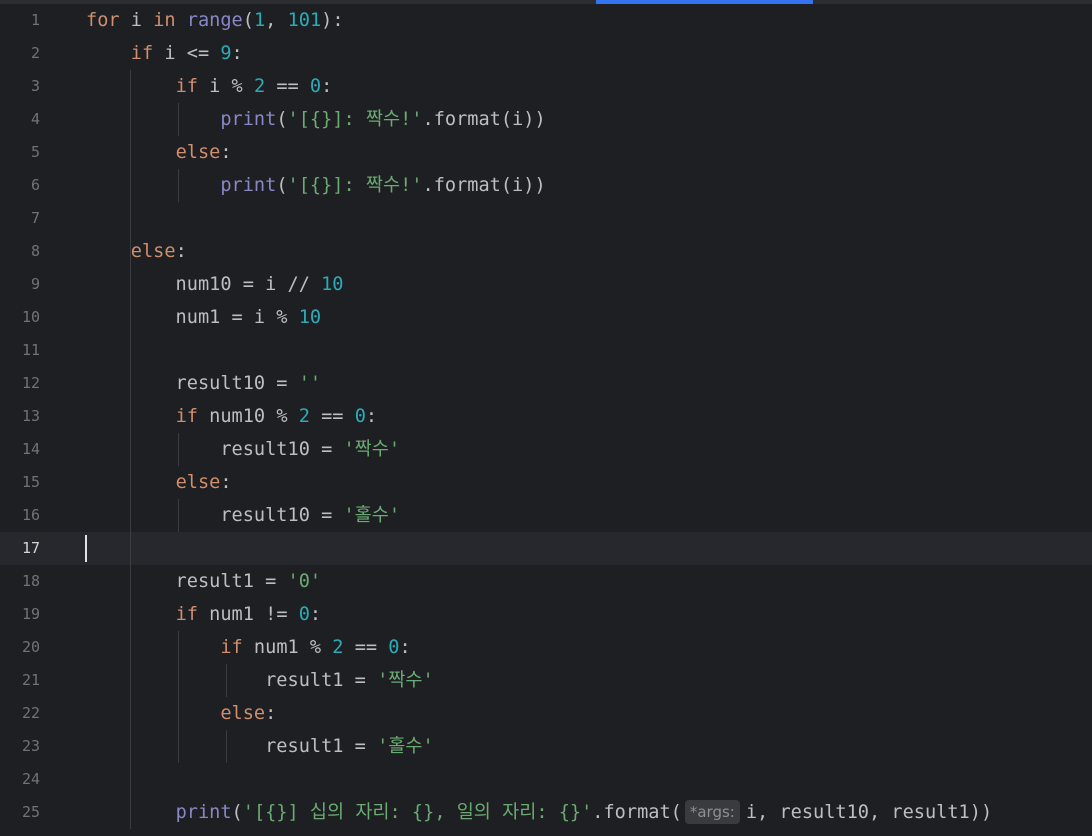 Image resolution: width=1092 pixels, height=836 pixels. What do you see at coordinates (20, 317) in the screenshot?
I see `line-number: 10` at bounding box center [20, 317].